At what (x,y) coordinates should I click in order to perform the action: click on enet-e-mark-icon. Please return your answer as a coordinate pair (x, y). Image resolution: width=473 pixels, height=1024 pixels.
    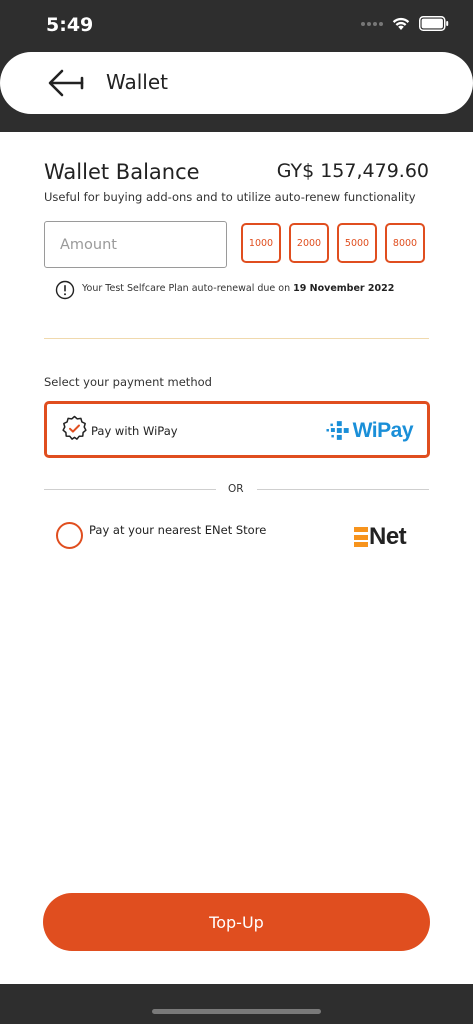
    Looking at the image, I should click on (361, 537).